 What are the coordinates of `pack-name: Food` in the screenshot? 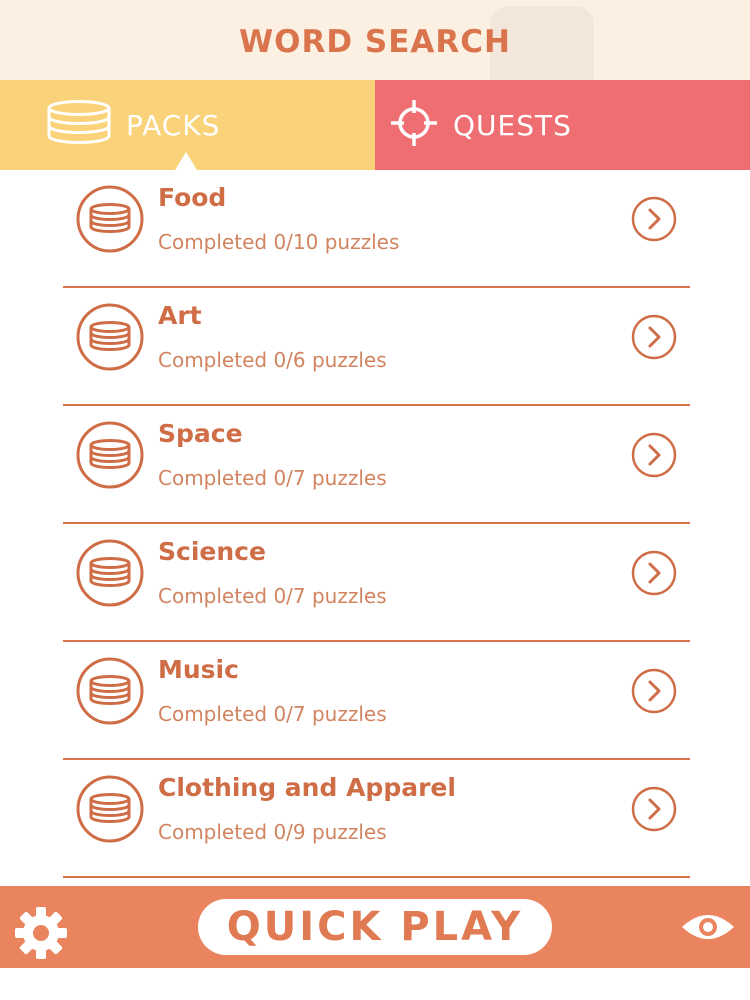 It's located at (192, 197).